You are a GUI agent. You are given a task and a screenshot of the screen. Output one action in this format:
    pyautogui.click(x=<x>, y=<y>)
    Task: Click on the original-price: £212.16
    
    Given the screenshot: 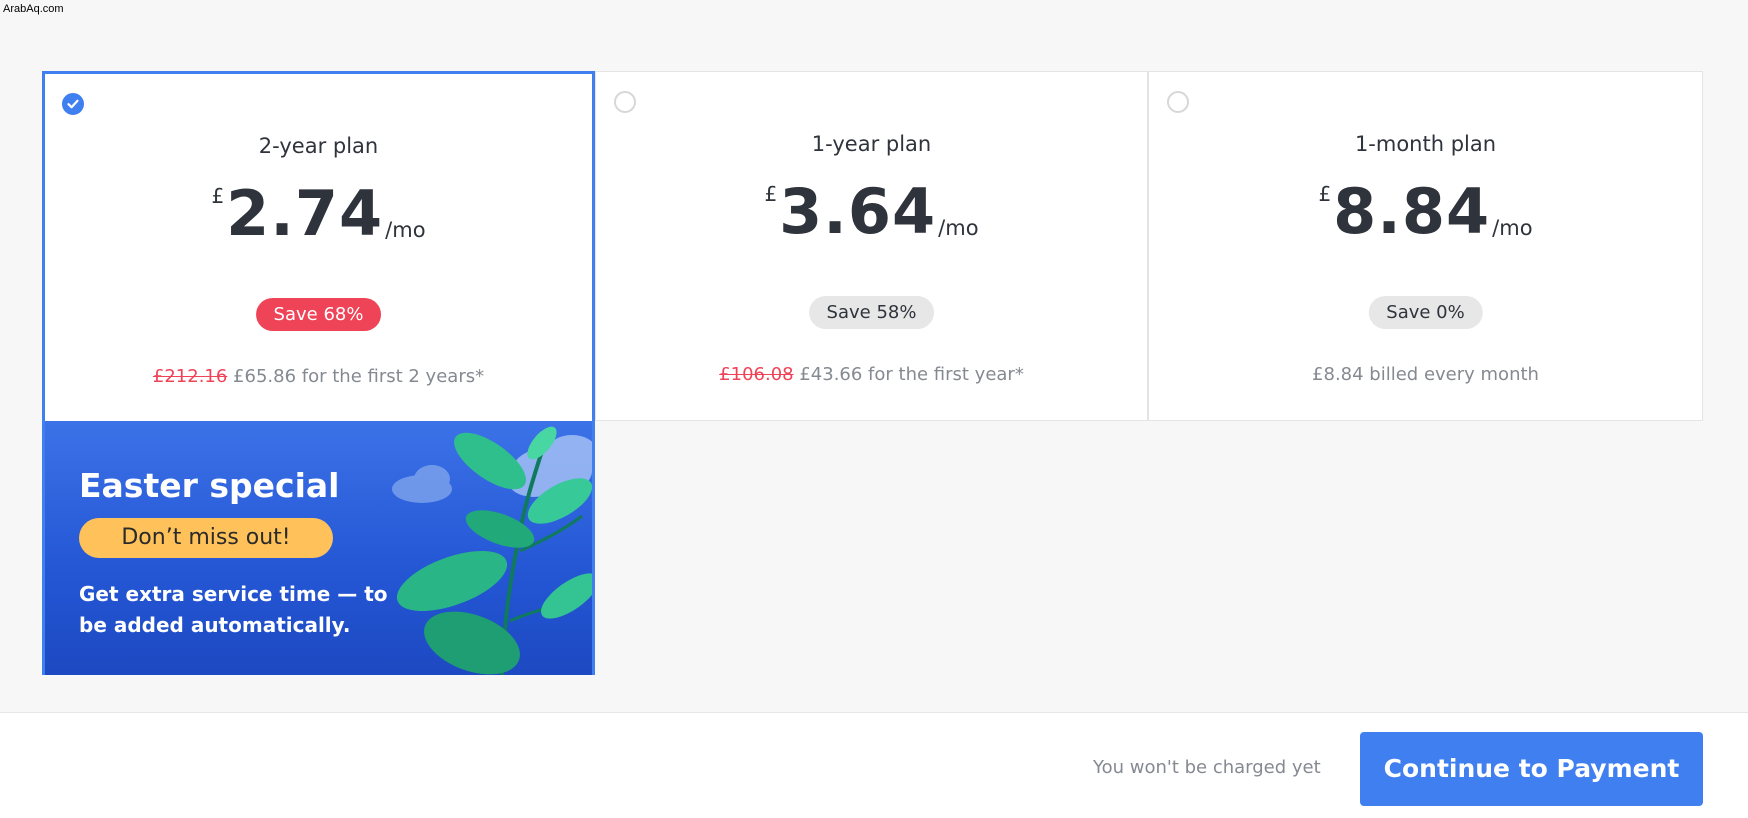 What is the action you would take?
    pyautogui.click(x=190, y=376)
    